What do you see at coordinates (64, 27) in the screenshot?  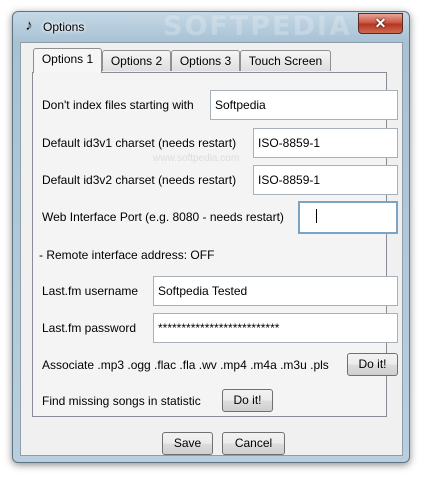 I see `window-title: Options` at bounding box center [64, 27].